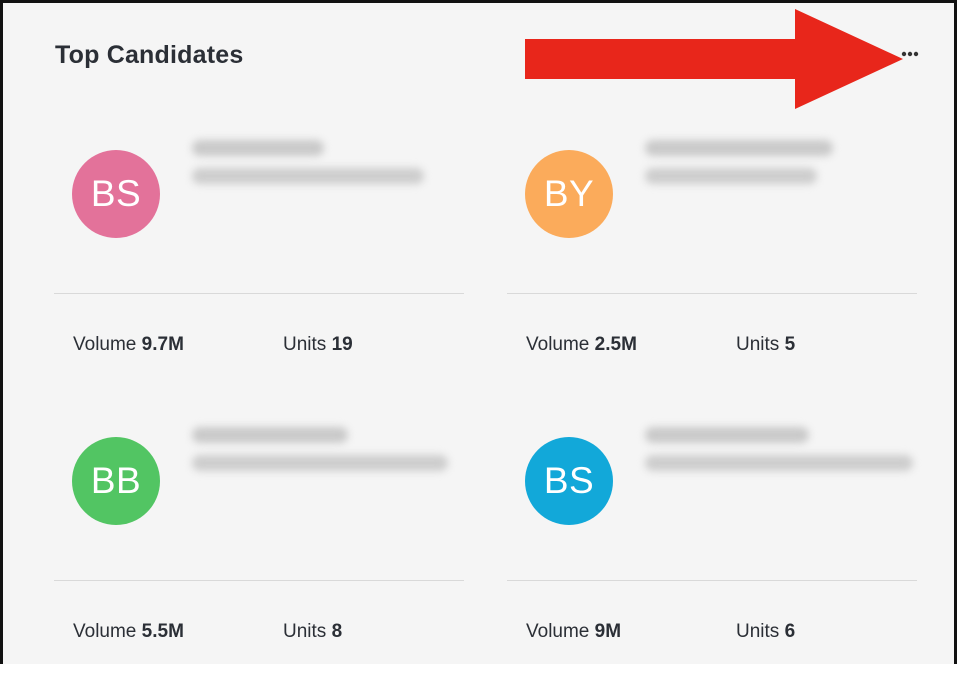 The height and width of the screenshot is (684, 957). I want to click on avatar-initials: BY, so click(569, 193).